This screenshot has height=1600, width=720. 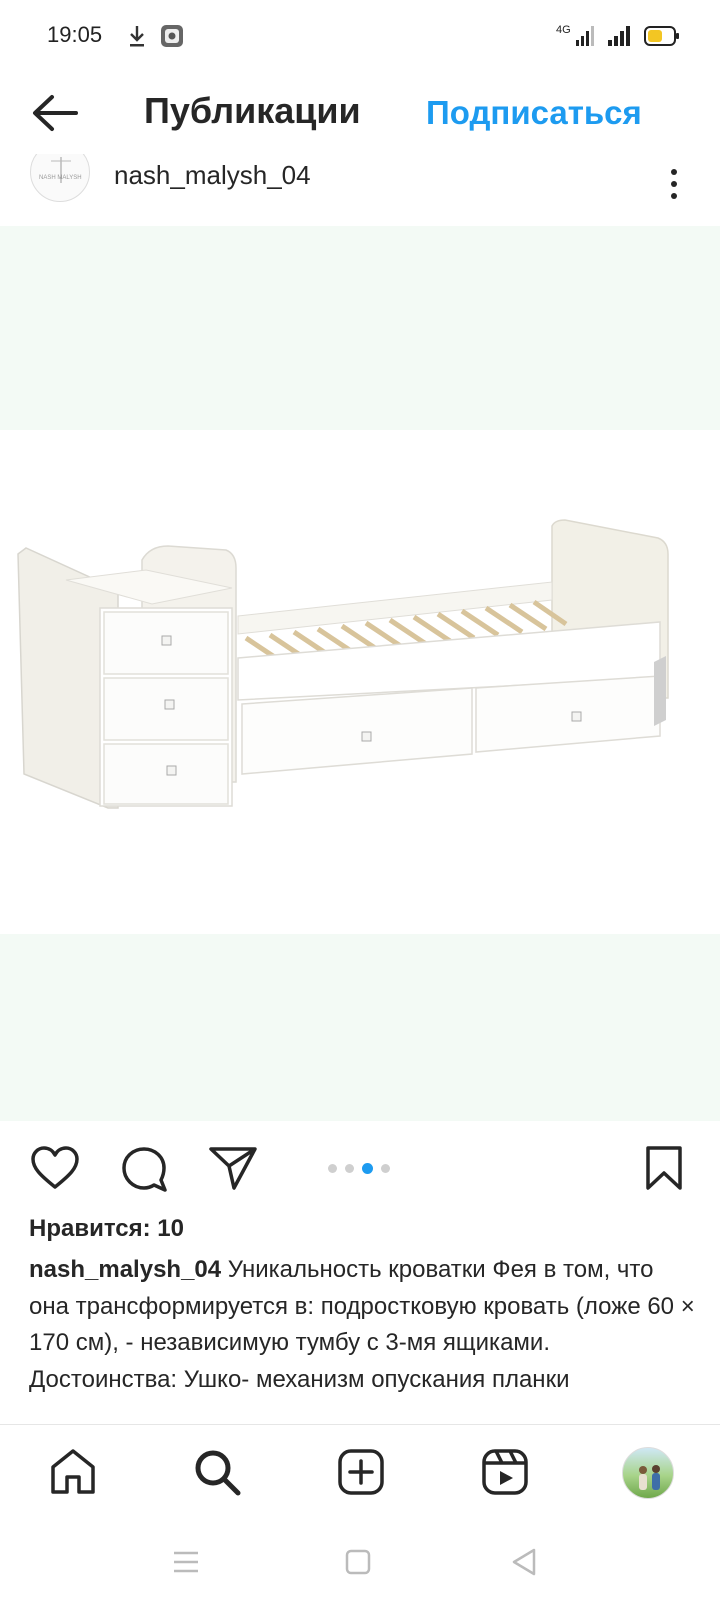 What do you see at coordinates (360, 36) in the screenshot?
I see `status-bar: 19:05 4G` at bounding box center [360, 36].